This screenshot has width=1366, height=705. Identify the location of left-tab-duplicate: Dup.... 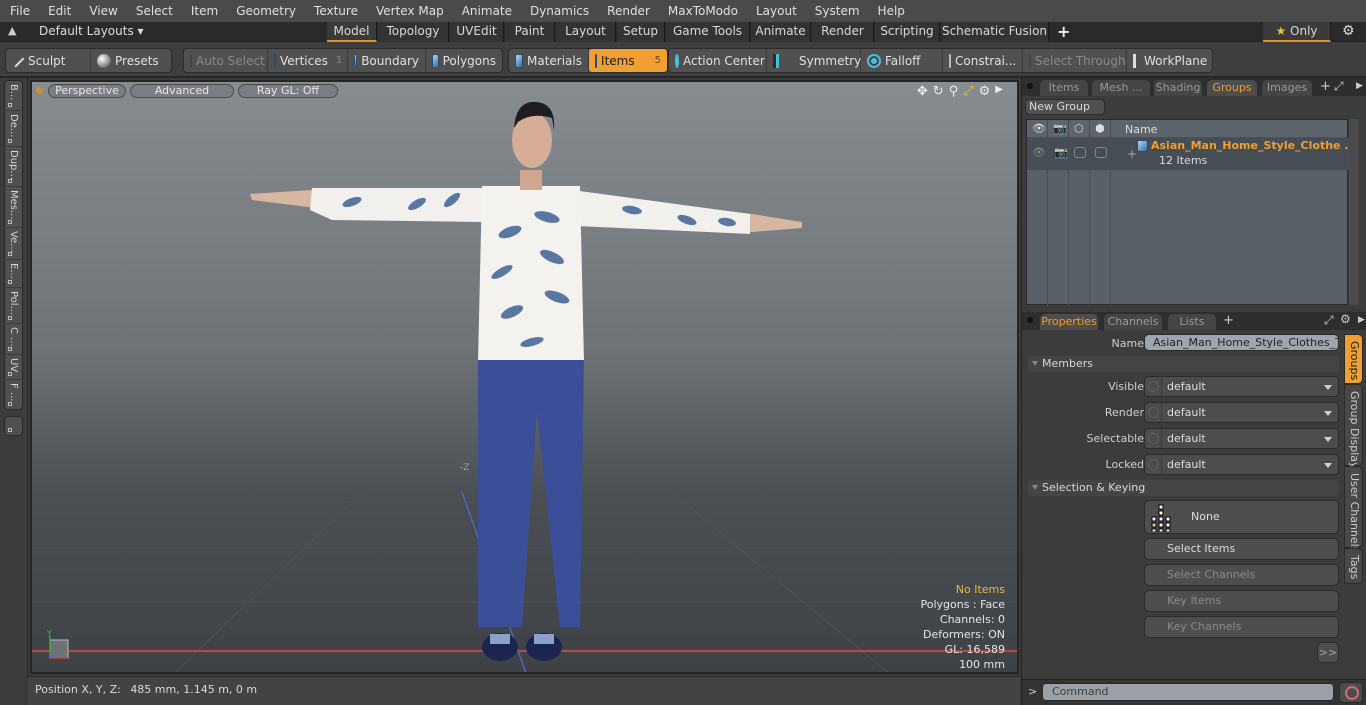
(13, 167).